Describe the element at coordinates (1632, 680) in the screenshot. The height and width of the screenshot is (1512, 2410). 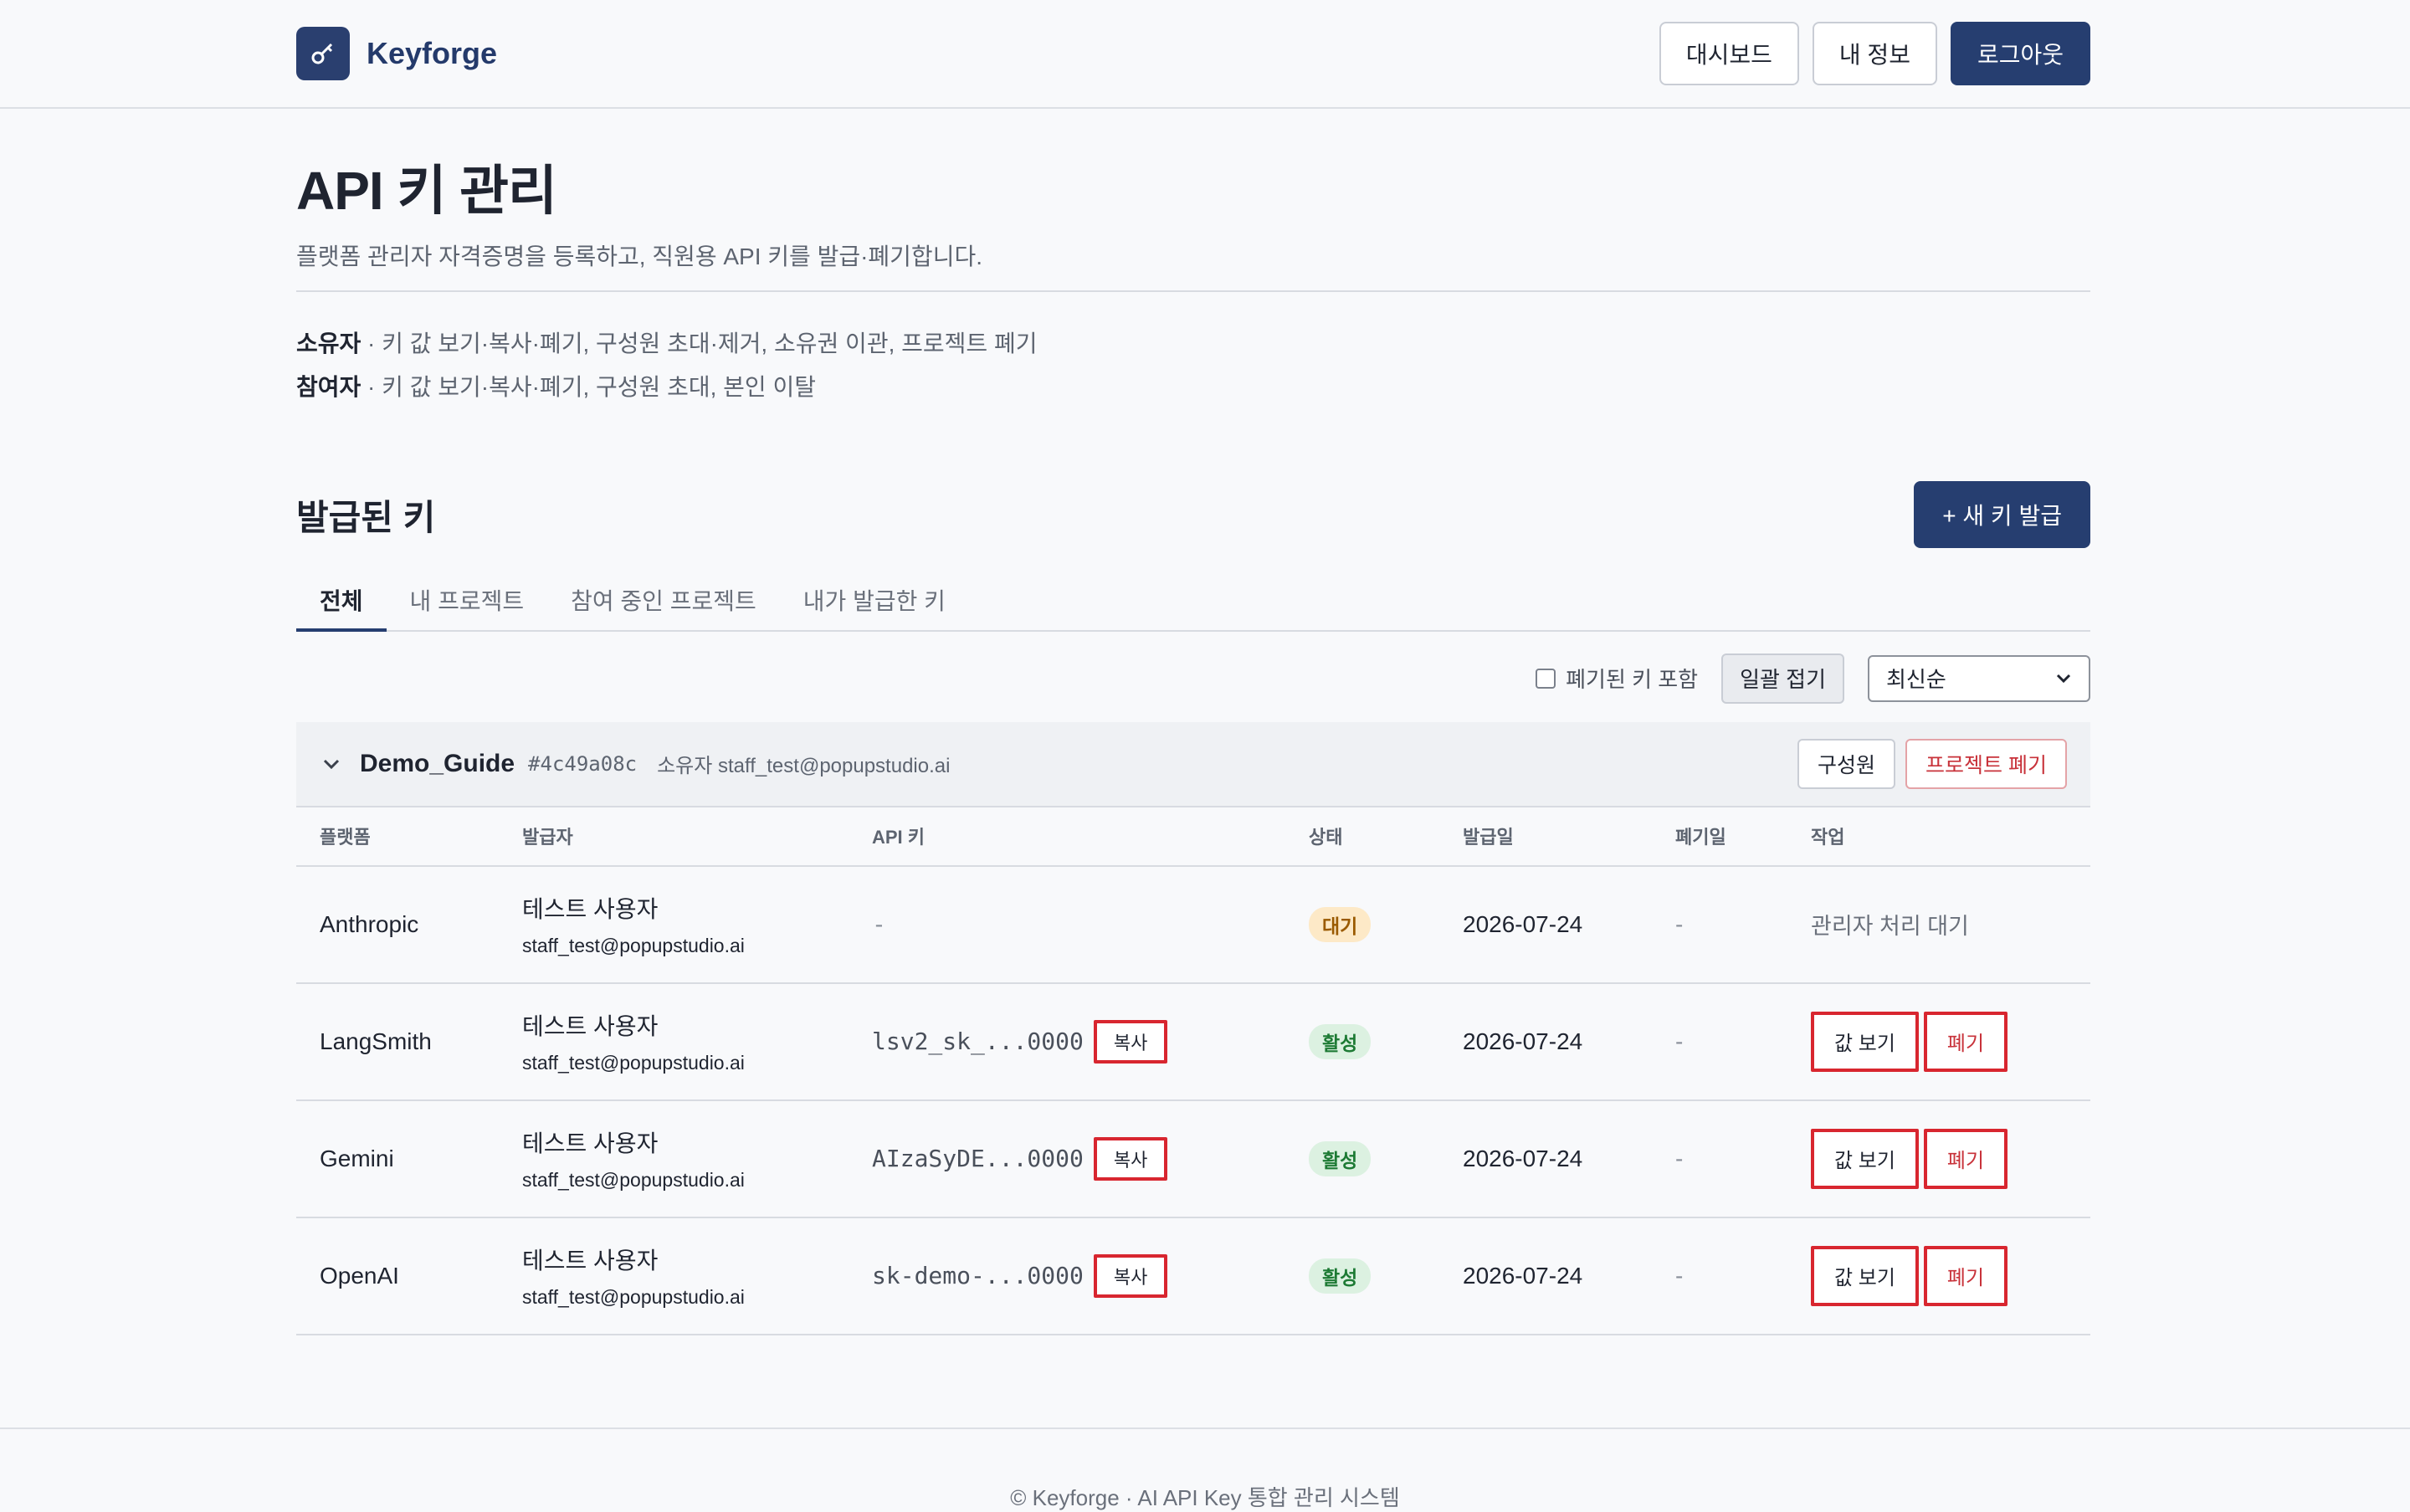
I see `include-revoked-label: 폐기된 키 포함` at that location.